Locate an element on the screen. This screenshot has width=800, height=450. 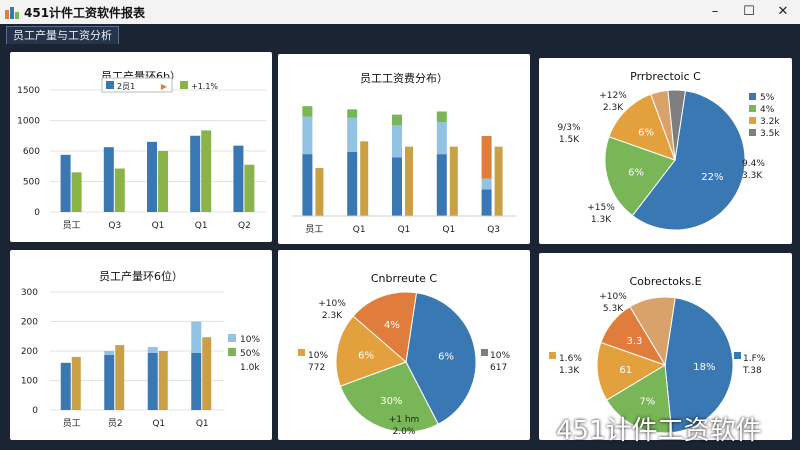
slice-label: 4% is located at coordinates (392, 325).